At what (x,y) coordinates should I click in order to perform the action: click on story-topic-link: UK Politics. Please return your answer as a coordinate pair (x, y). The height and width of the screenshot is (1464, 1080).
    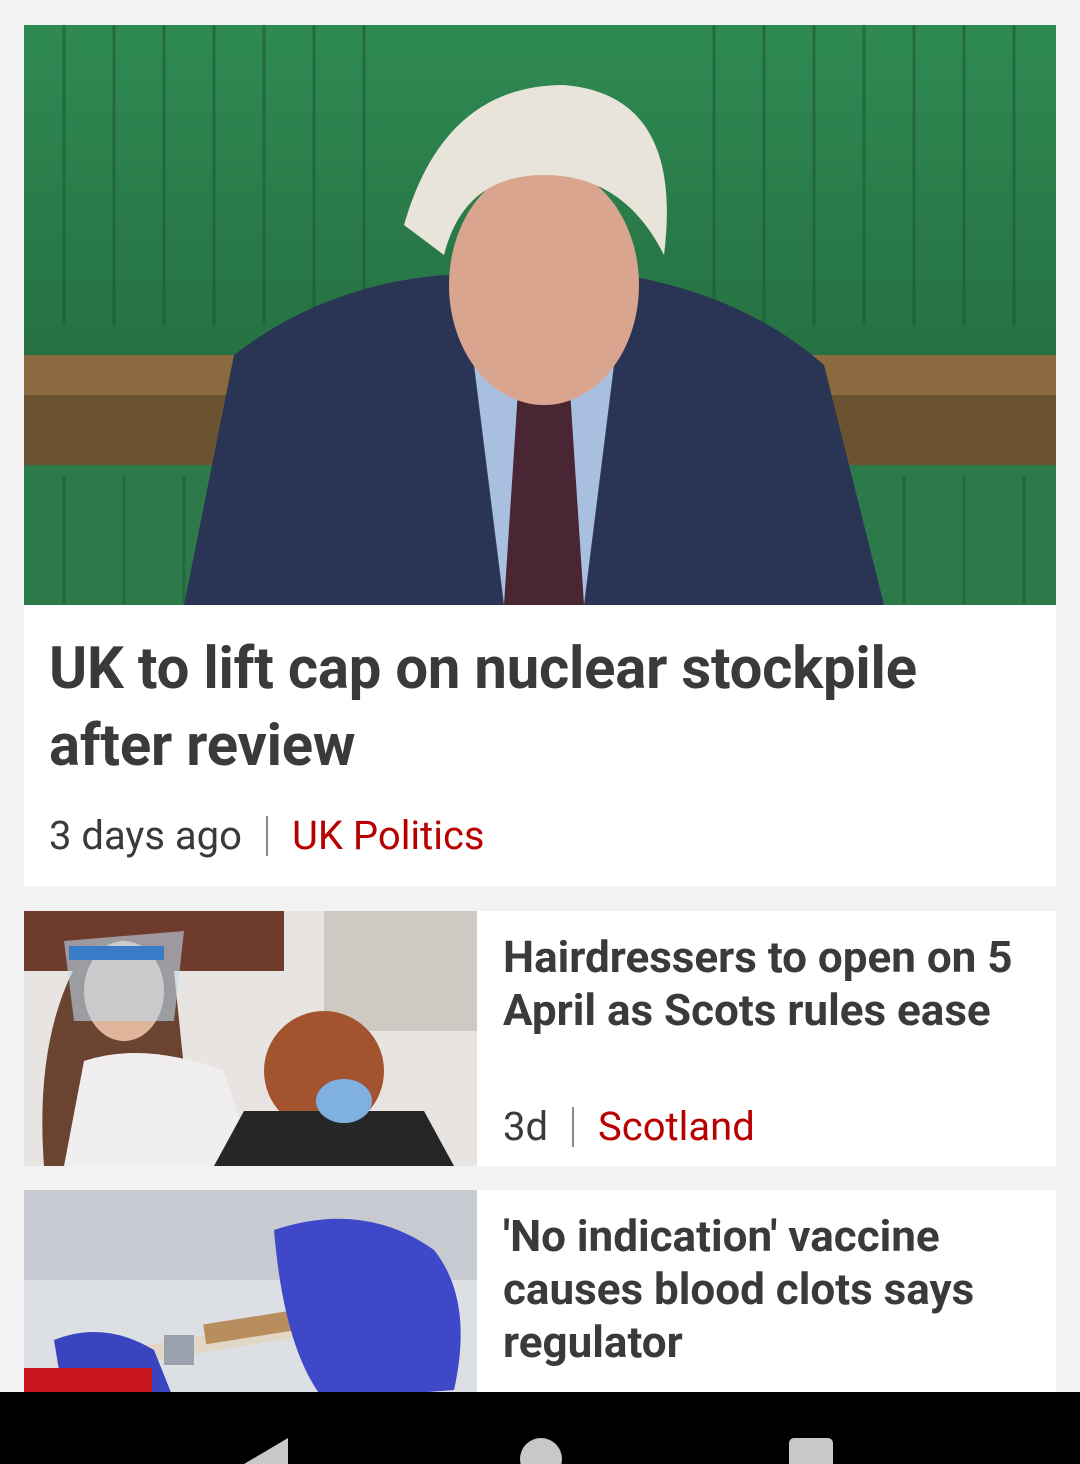
    Looking at the image, I should click on (388, 836).